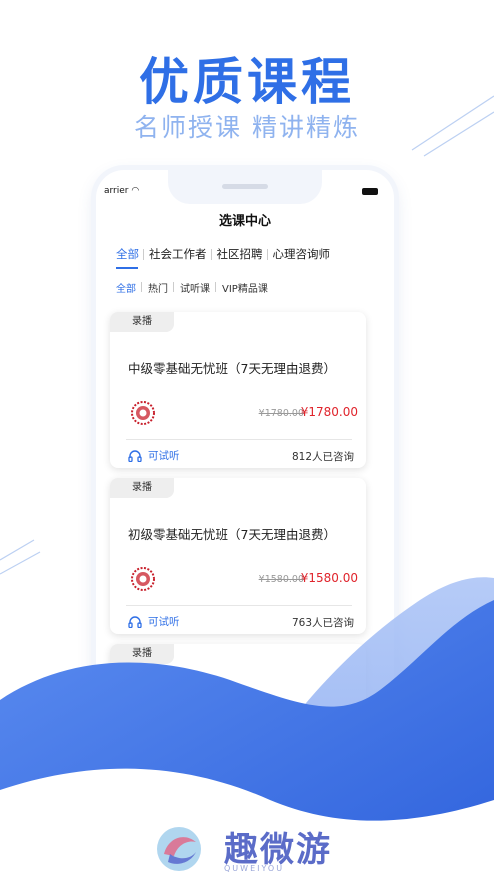  Describe the element at coordinates (254, 848) in the screenshot. I see `brand-footer: 趣微游 QUWEIYOU` at that location.